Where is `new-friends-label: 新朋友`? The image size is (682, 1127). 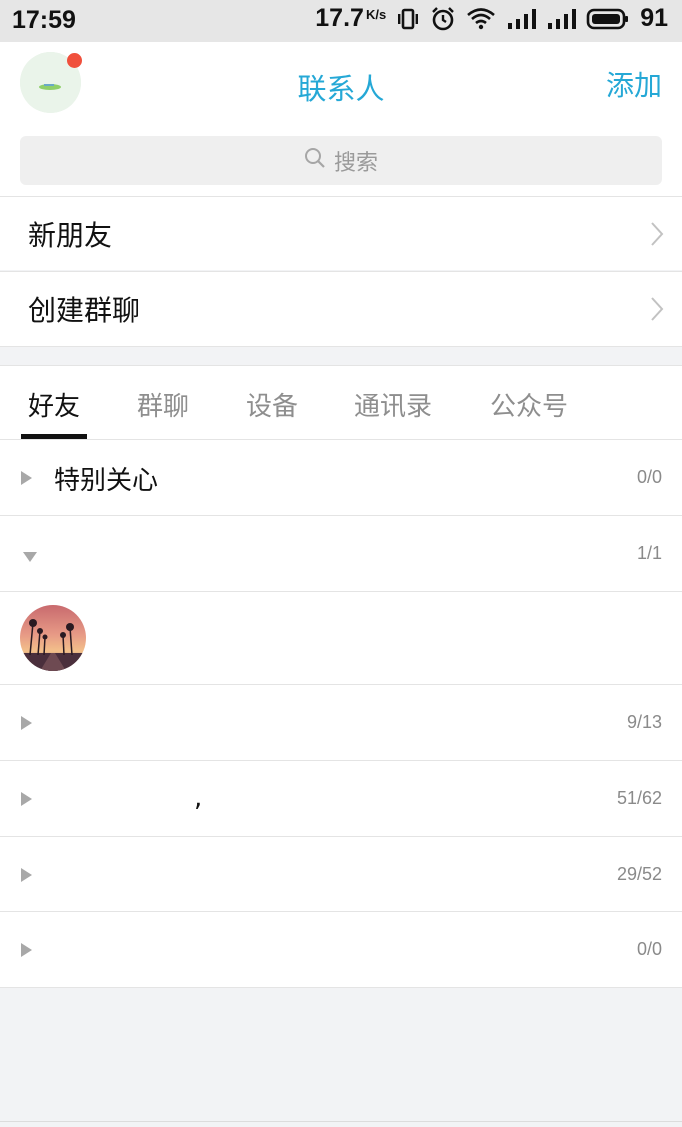
new-friends-label: 新朋友 is located at coordinates (70, 235).